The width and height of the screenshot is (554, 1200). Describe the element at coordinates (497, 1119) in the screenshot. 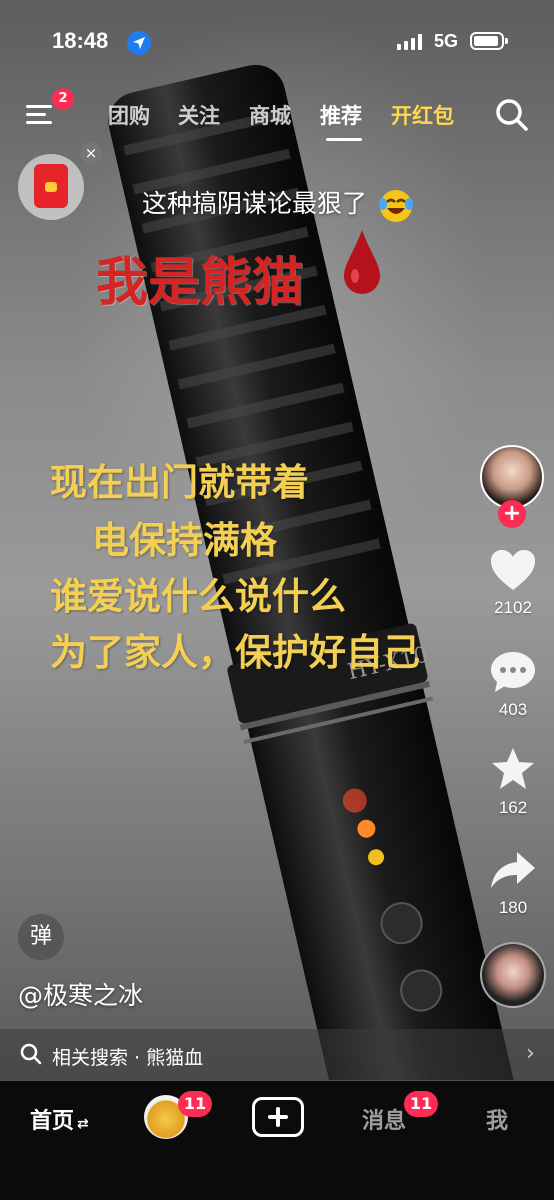

I see `nav-me: 我` at that location.